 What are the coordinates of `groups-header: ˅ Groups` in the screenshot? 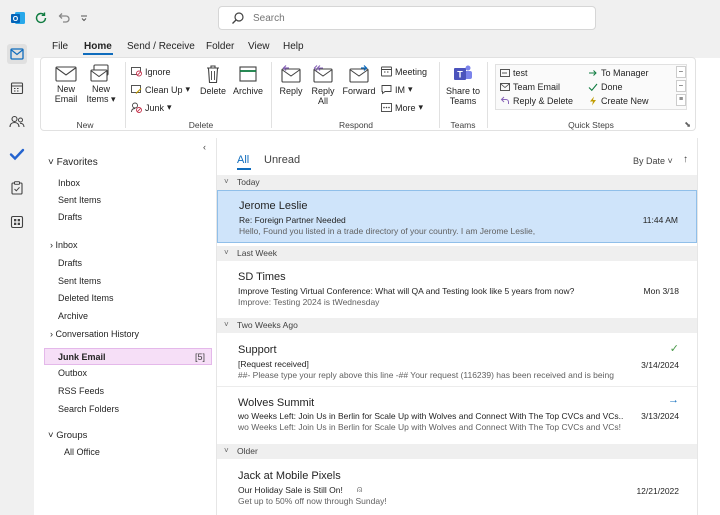 It's located at (67, 435).